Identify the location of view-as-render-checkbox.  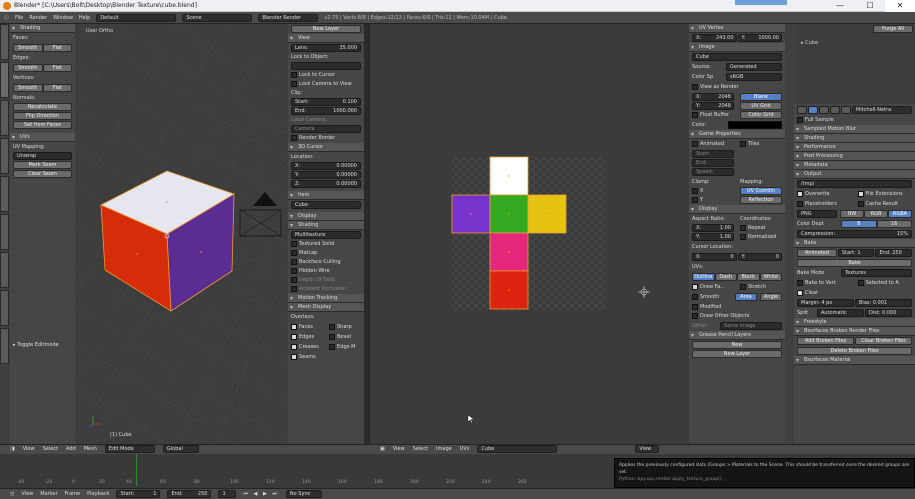
(695, 86).